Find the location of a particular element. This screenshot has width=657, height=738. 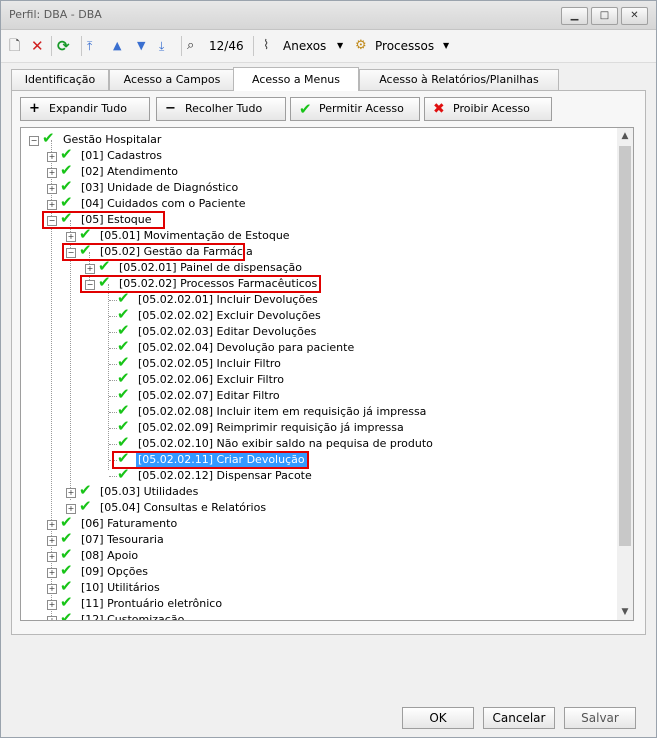

save-button: Salvar is located at coordinates (600, 718).